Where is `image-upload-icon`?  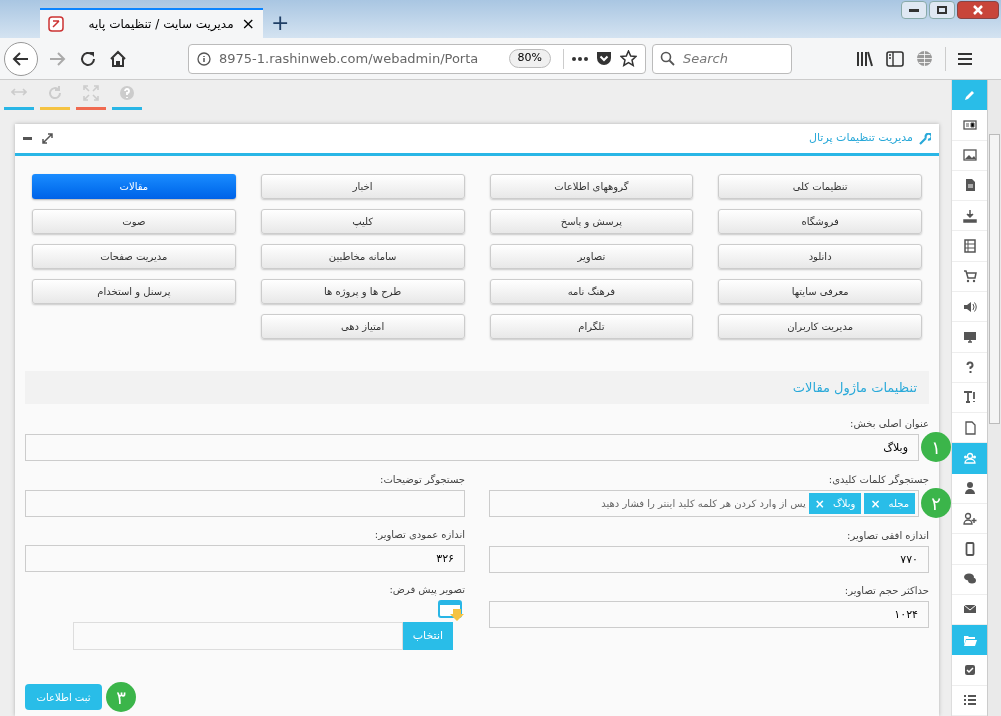
image-upload-icon is located at coordinates (451, 611).